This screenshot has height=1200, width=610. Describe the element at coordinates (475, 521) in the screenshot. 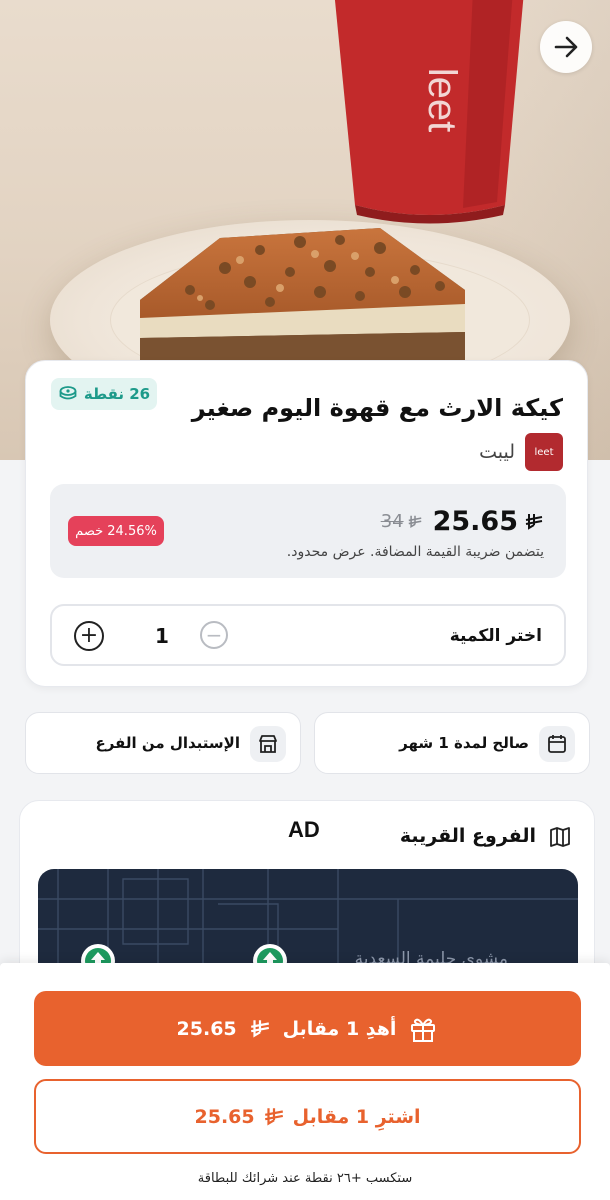

I see `current-price-value: 25.65` at that location.